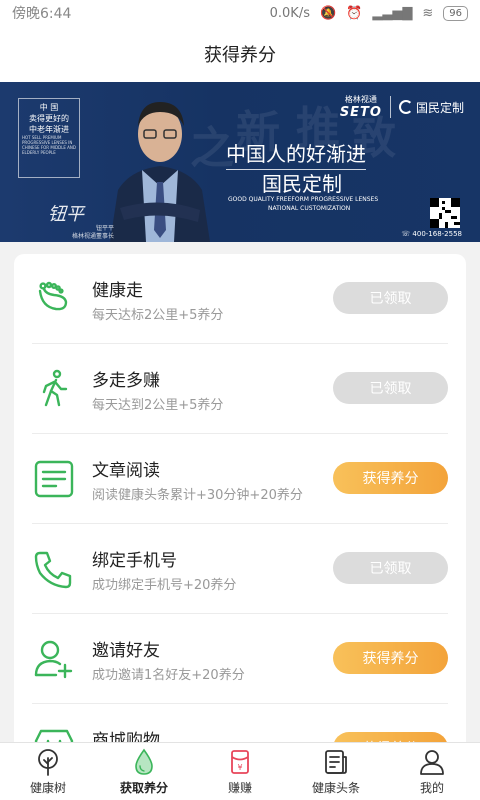 The width and height of the screenshot is (480, 800). Describe the element at coordinates (117, 291) in the screenshot. I see `task-title: 健康走` at that location.